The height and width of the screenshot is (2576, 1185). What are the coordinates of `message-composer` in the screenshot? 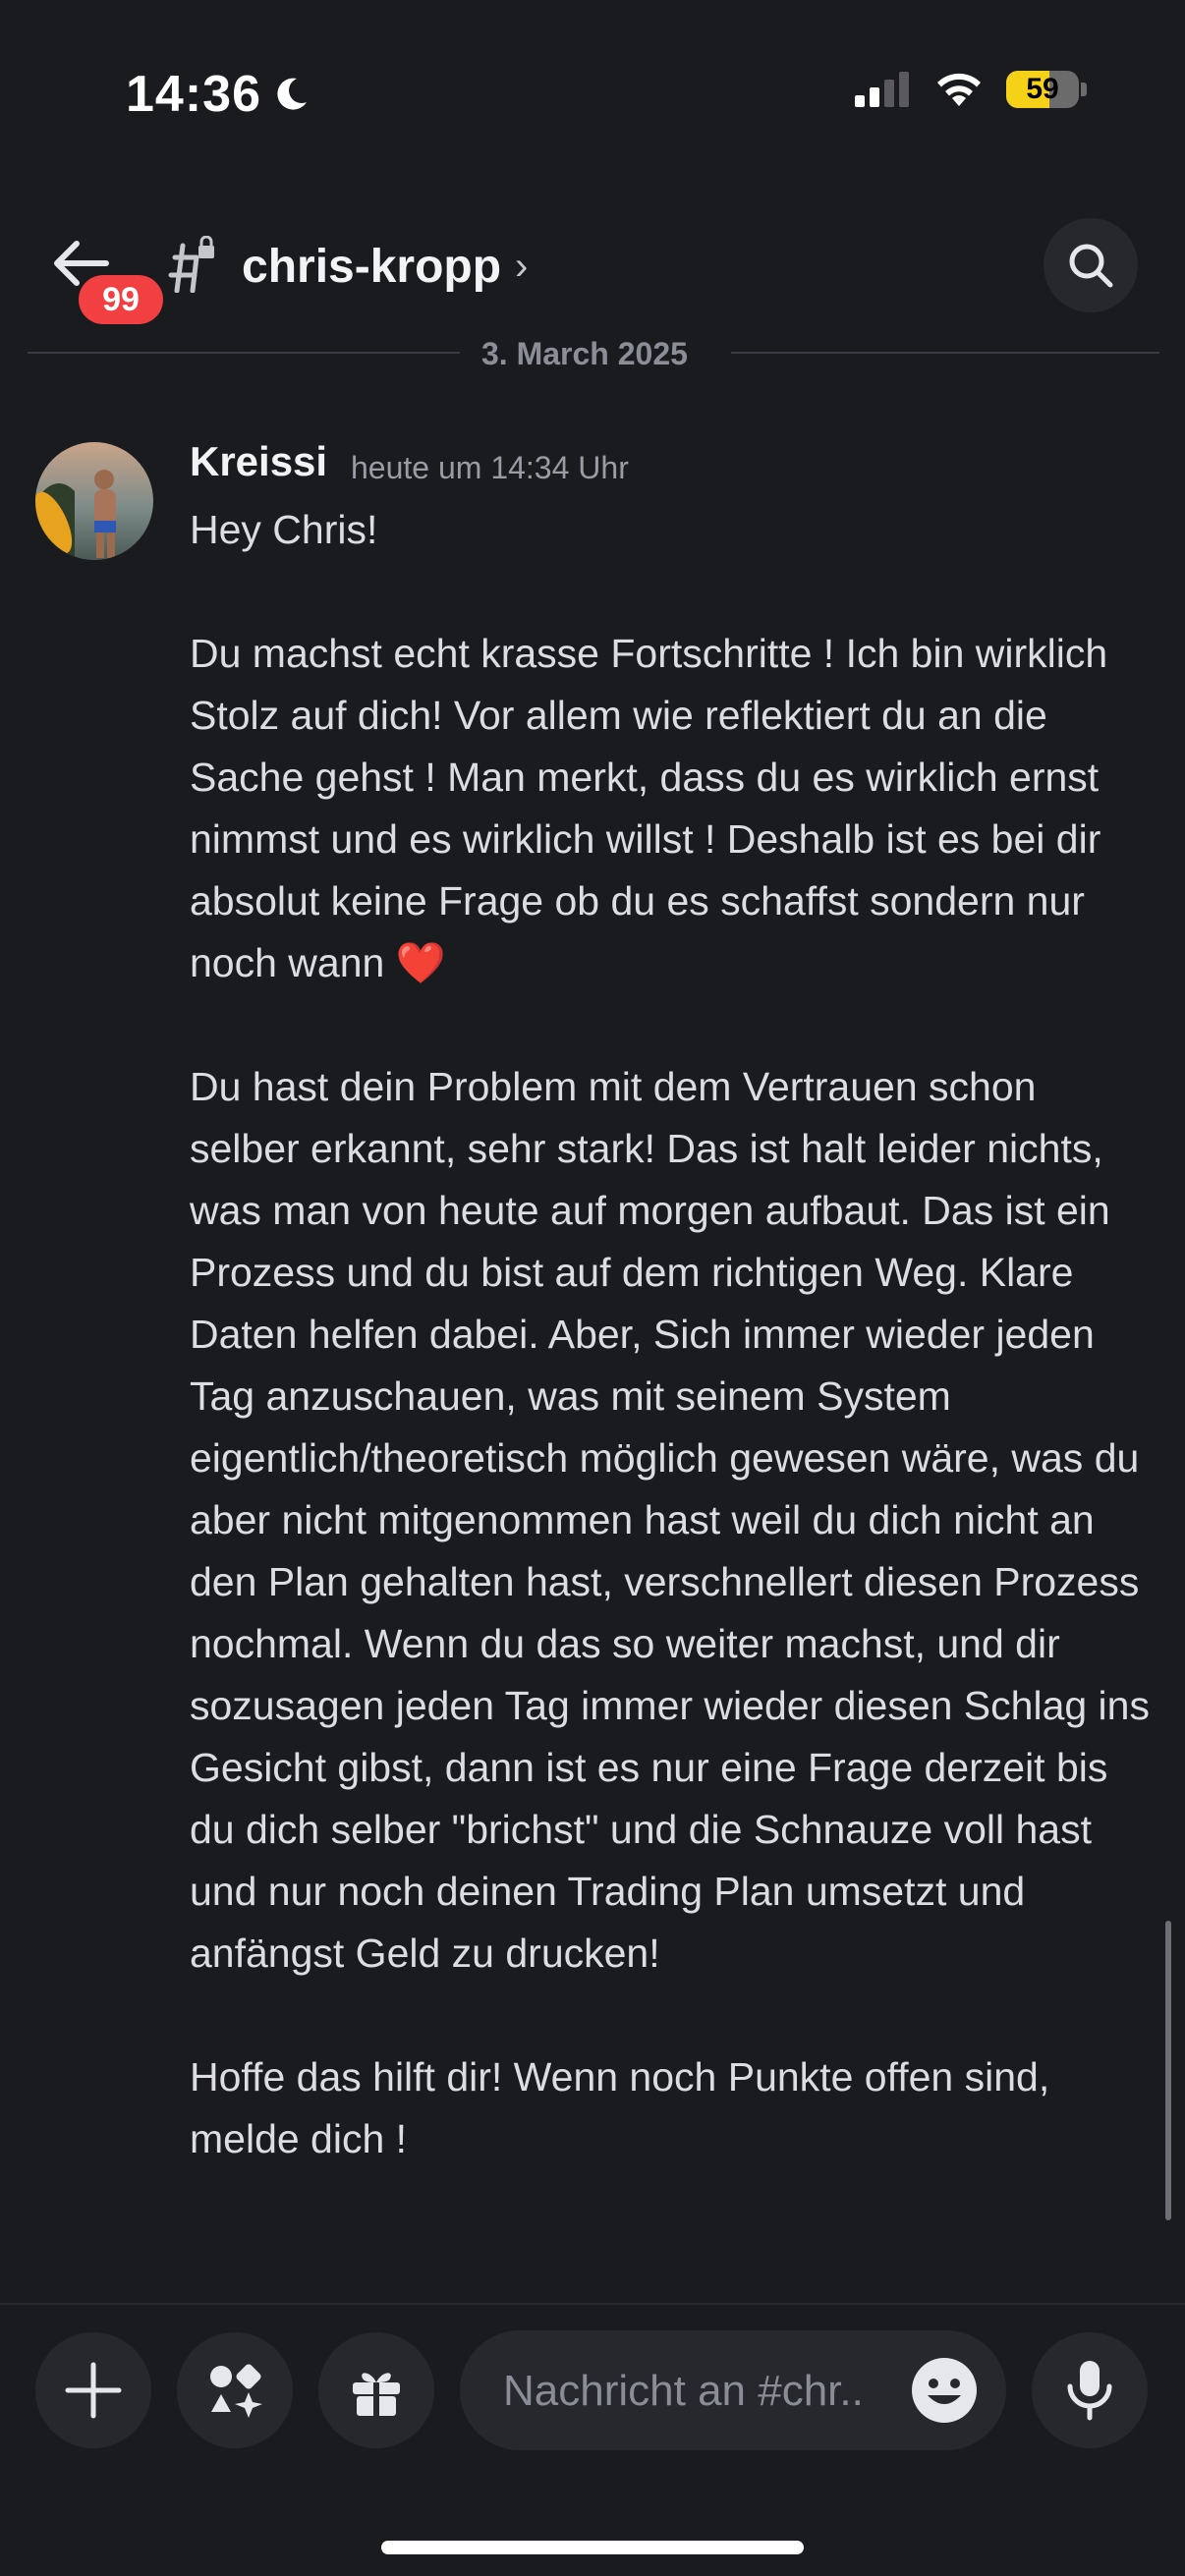 It's located at (733, 2391).